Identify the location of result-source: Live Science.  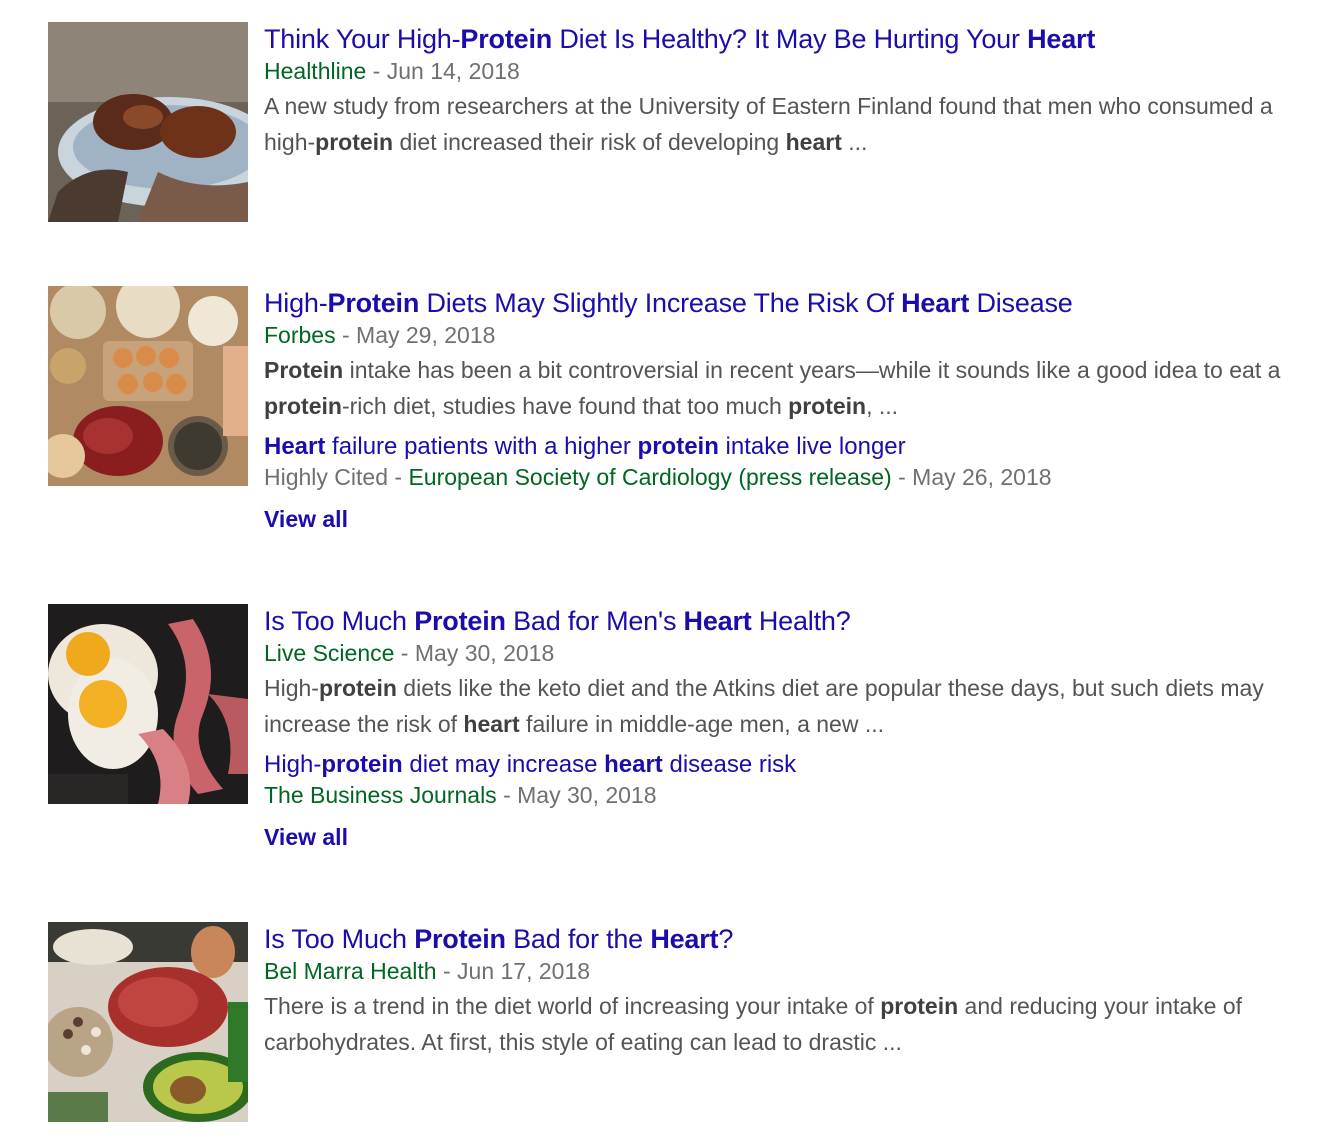
(329, 653).